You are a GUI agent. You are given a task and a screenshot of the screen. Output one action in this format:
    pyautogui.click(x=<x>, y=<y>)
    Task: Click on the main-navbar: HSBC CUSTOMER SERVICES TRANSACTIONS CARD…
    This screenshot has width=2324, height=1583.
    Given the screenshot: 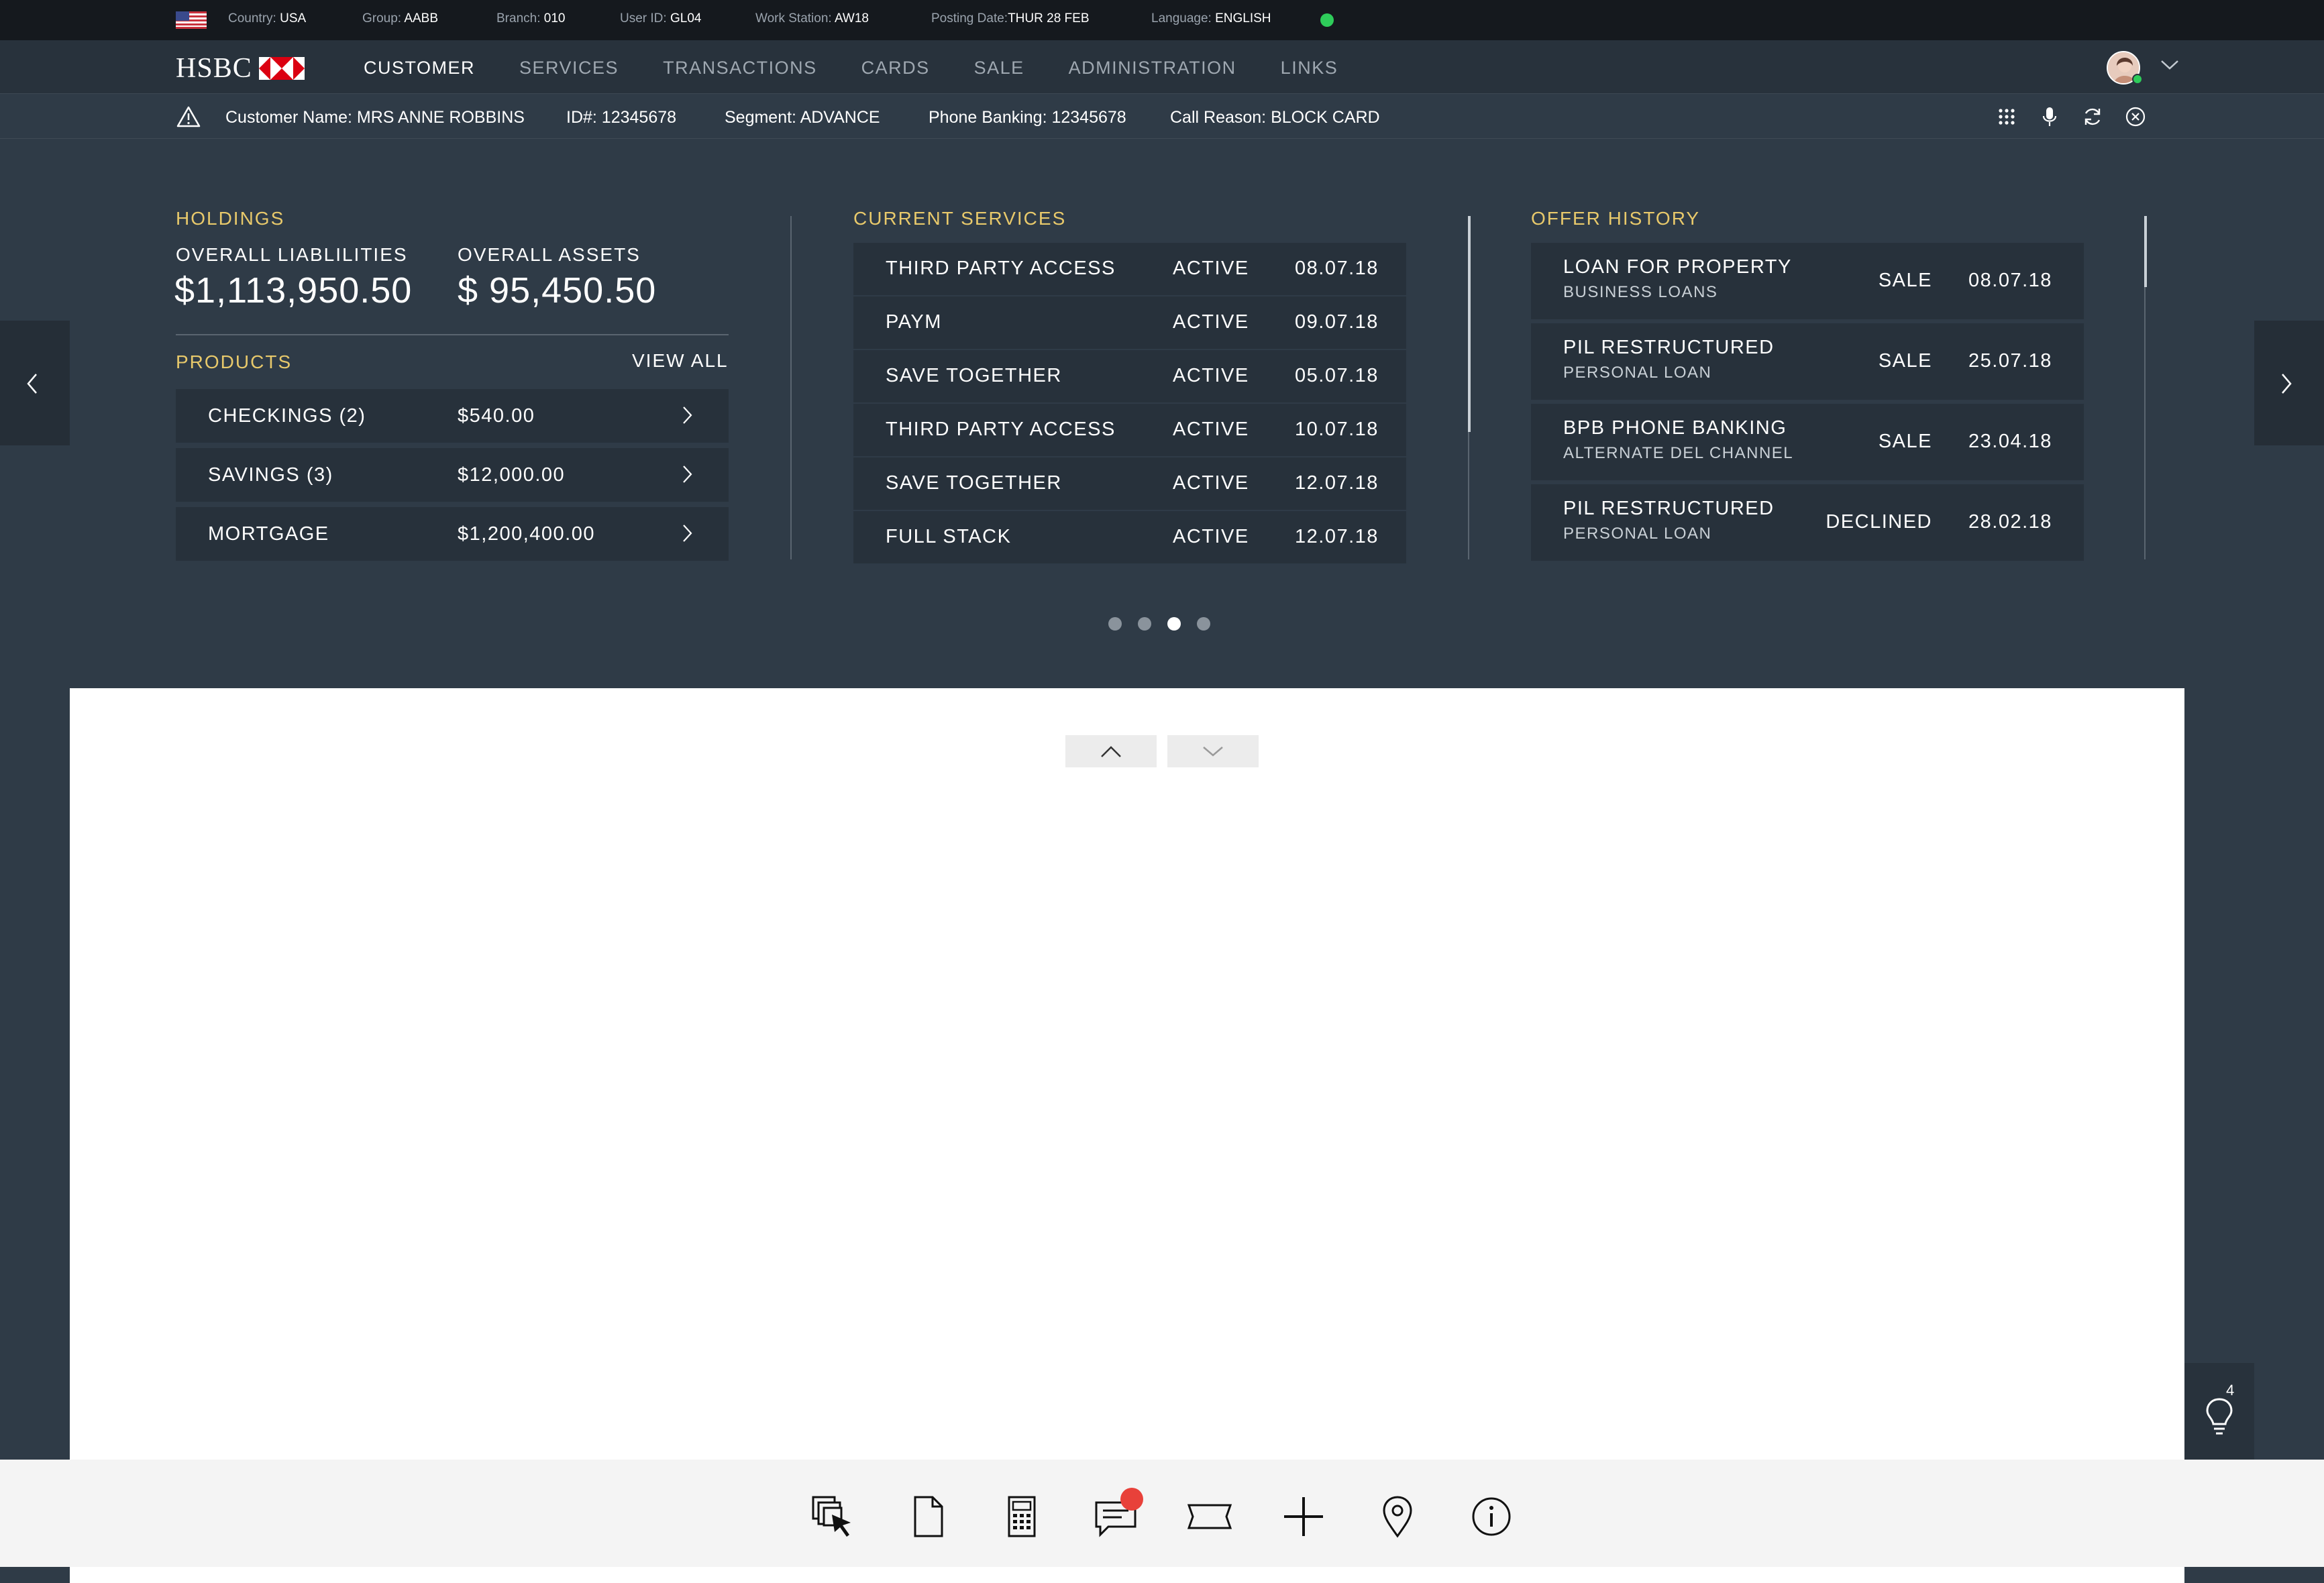 What is the action you would take?
    pyautogui.click(x=1162, y=67)
    